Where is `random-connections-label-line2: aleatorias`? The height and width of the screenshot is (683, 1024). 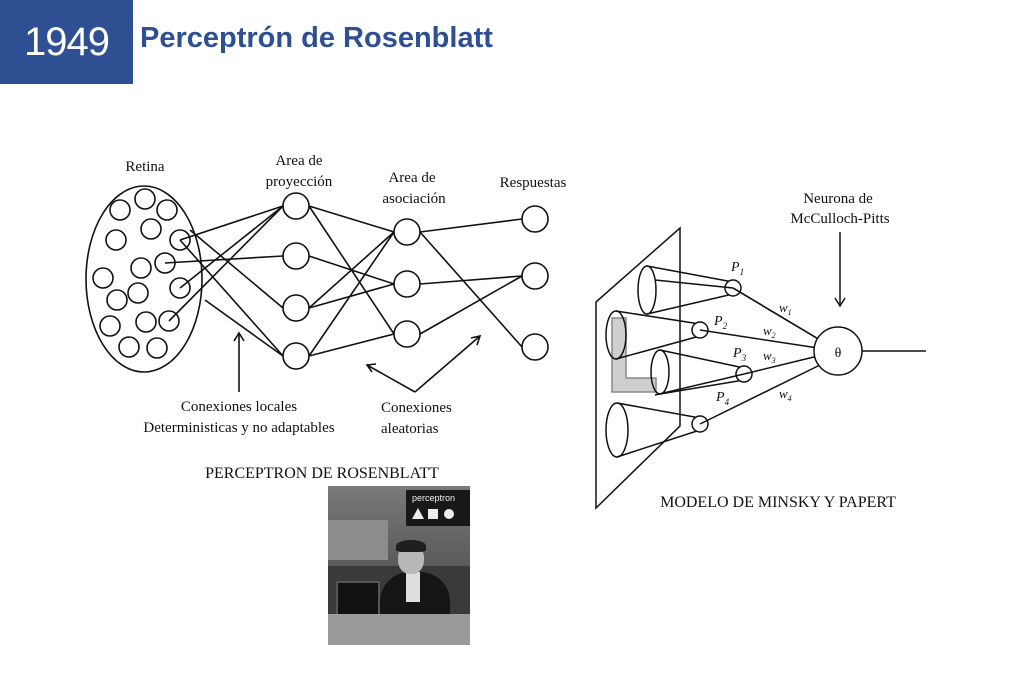
random-connections-label-line2: aleatorias is located at coordinates (410, 429).